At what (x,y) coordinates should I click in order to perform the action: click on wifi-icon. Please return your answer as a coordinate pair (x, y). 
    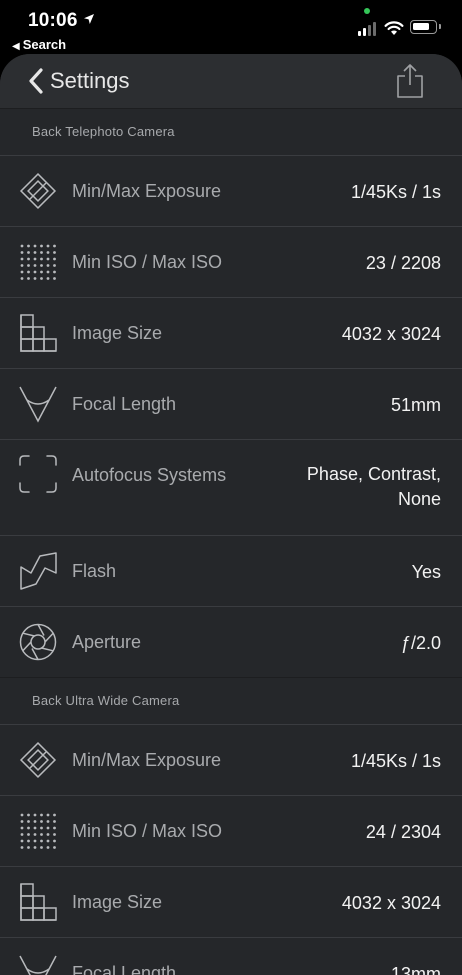
    Looking at the image, I should click on (394, 28).